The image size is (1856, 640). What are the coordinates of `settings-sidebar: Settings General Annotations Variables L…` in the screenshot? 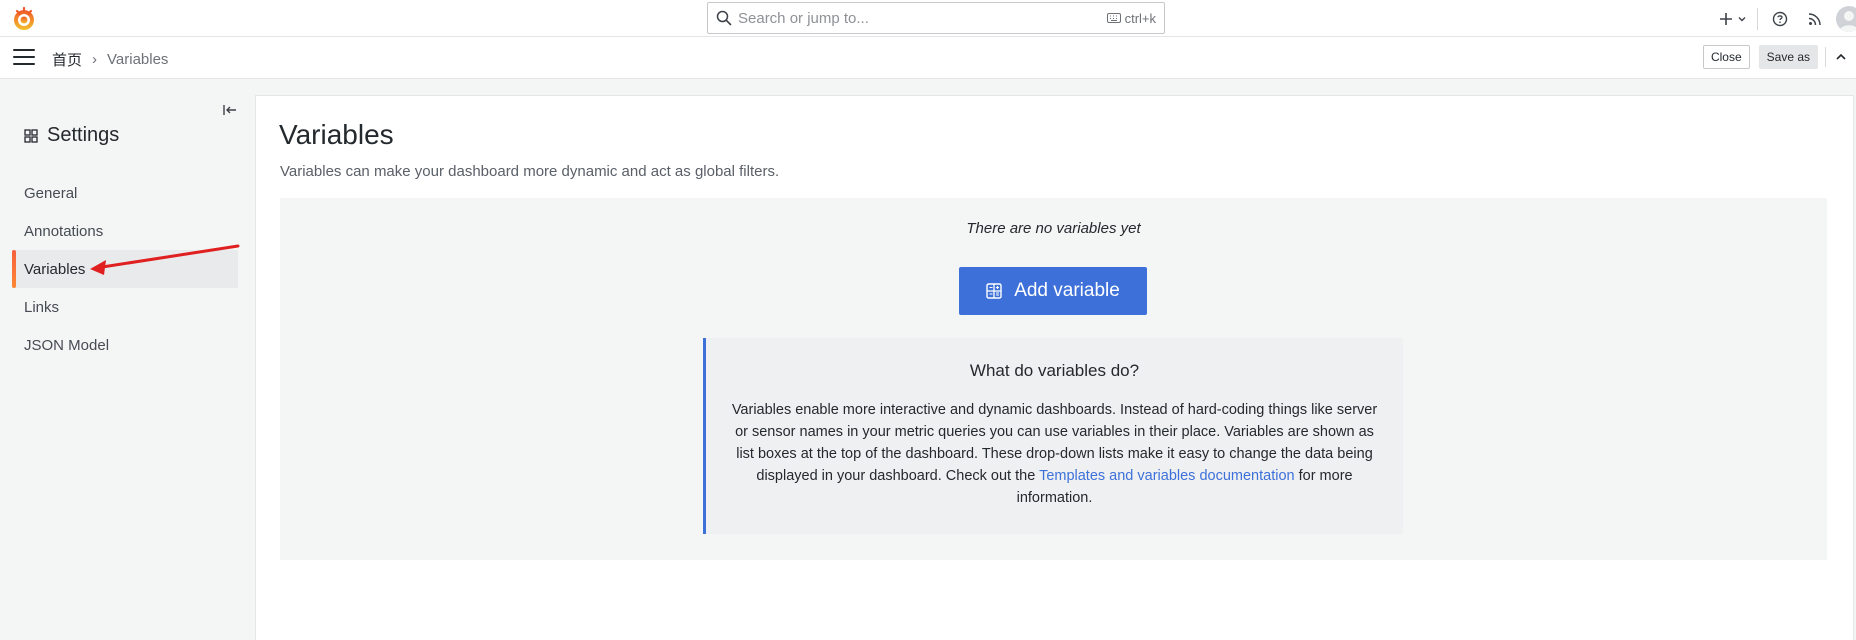 It's located at (127, 360).